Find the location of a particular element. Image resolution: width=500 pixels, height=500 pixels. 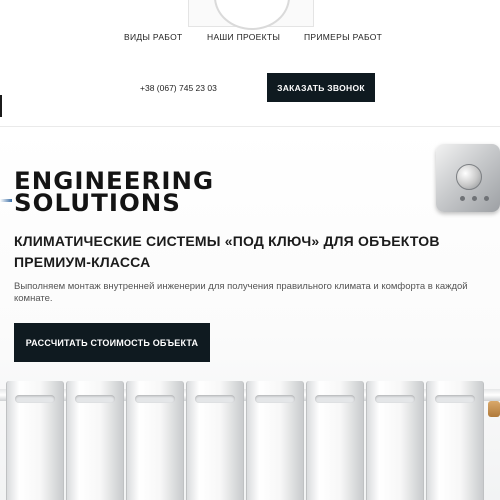

nav-item-our-projects: НАШИ ПРОЕКТЫ is located at coordinates (243, 37).